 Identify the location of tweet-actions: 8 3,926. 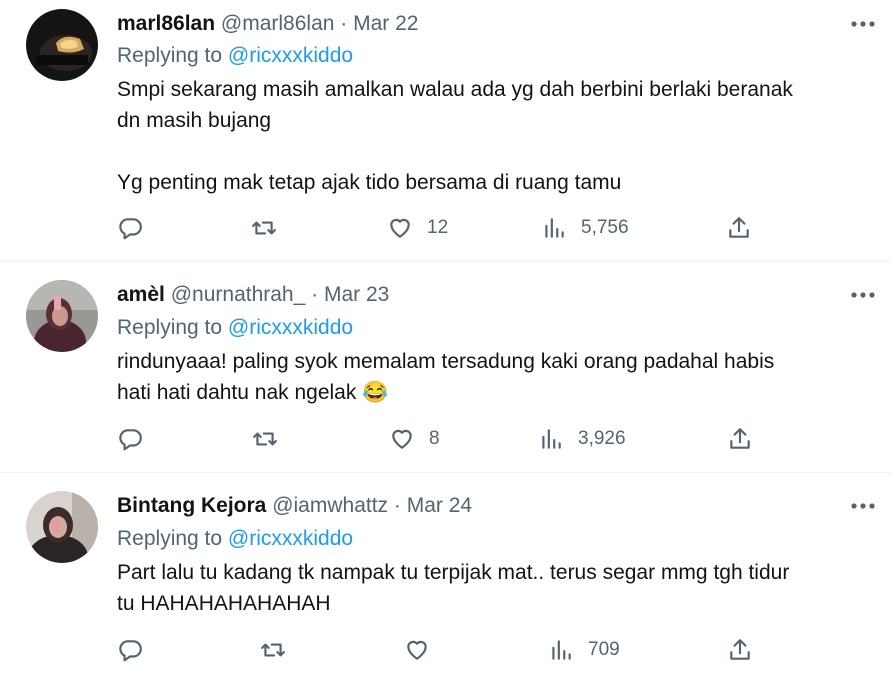
(445, 439).